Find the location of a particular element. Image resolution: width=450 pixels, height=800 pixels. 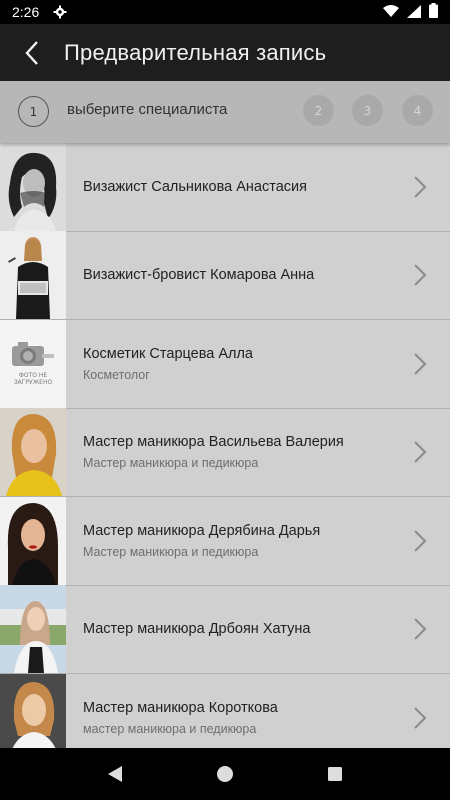

status-bar: 2:26 is located at coordinates (225, 12).